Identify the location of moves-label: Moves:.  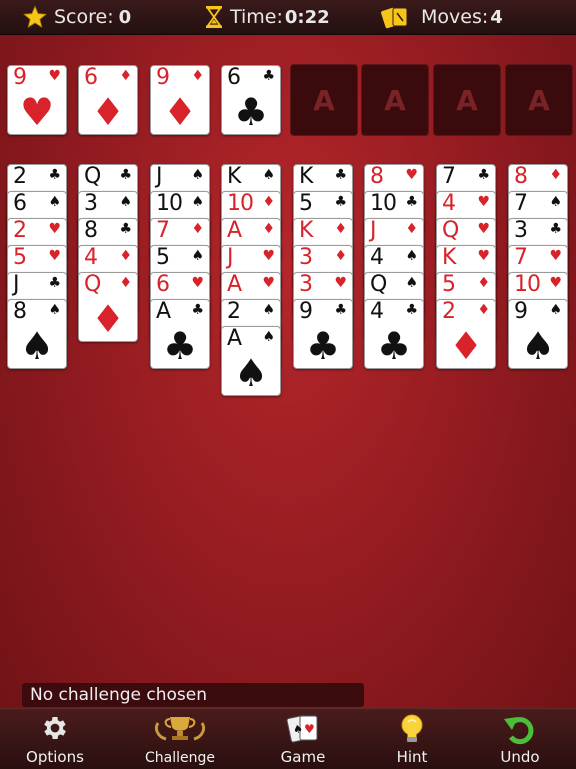
(455, 17).